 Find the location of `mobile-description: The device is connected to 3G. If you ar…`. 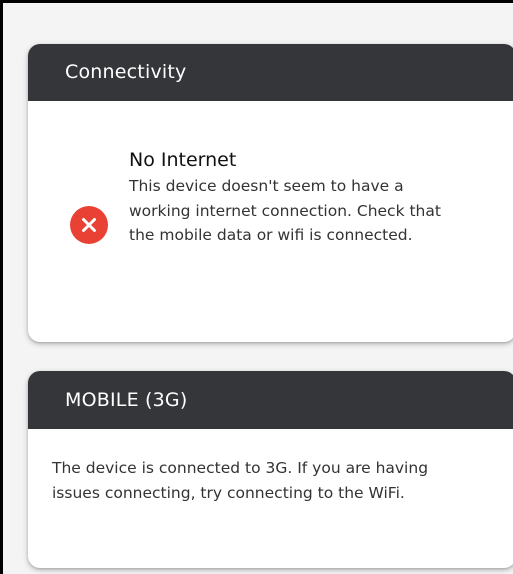

mobile-description: The device is connected to 3G. If you ar… is located at coordinates (240, 480).